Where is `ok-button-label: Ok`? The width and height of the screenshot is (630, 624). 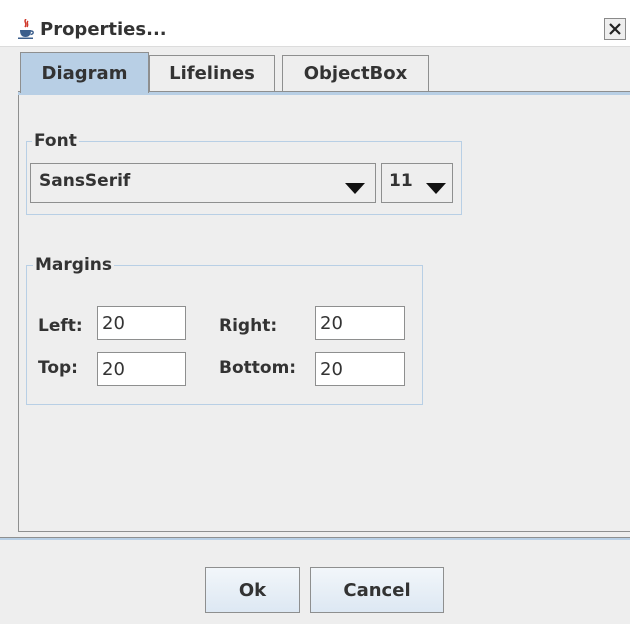
ok-button-label: Ok is located at coordinates (252, 590).